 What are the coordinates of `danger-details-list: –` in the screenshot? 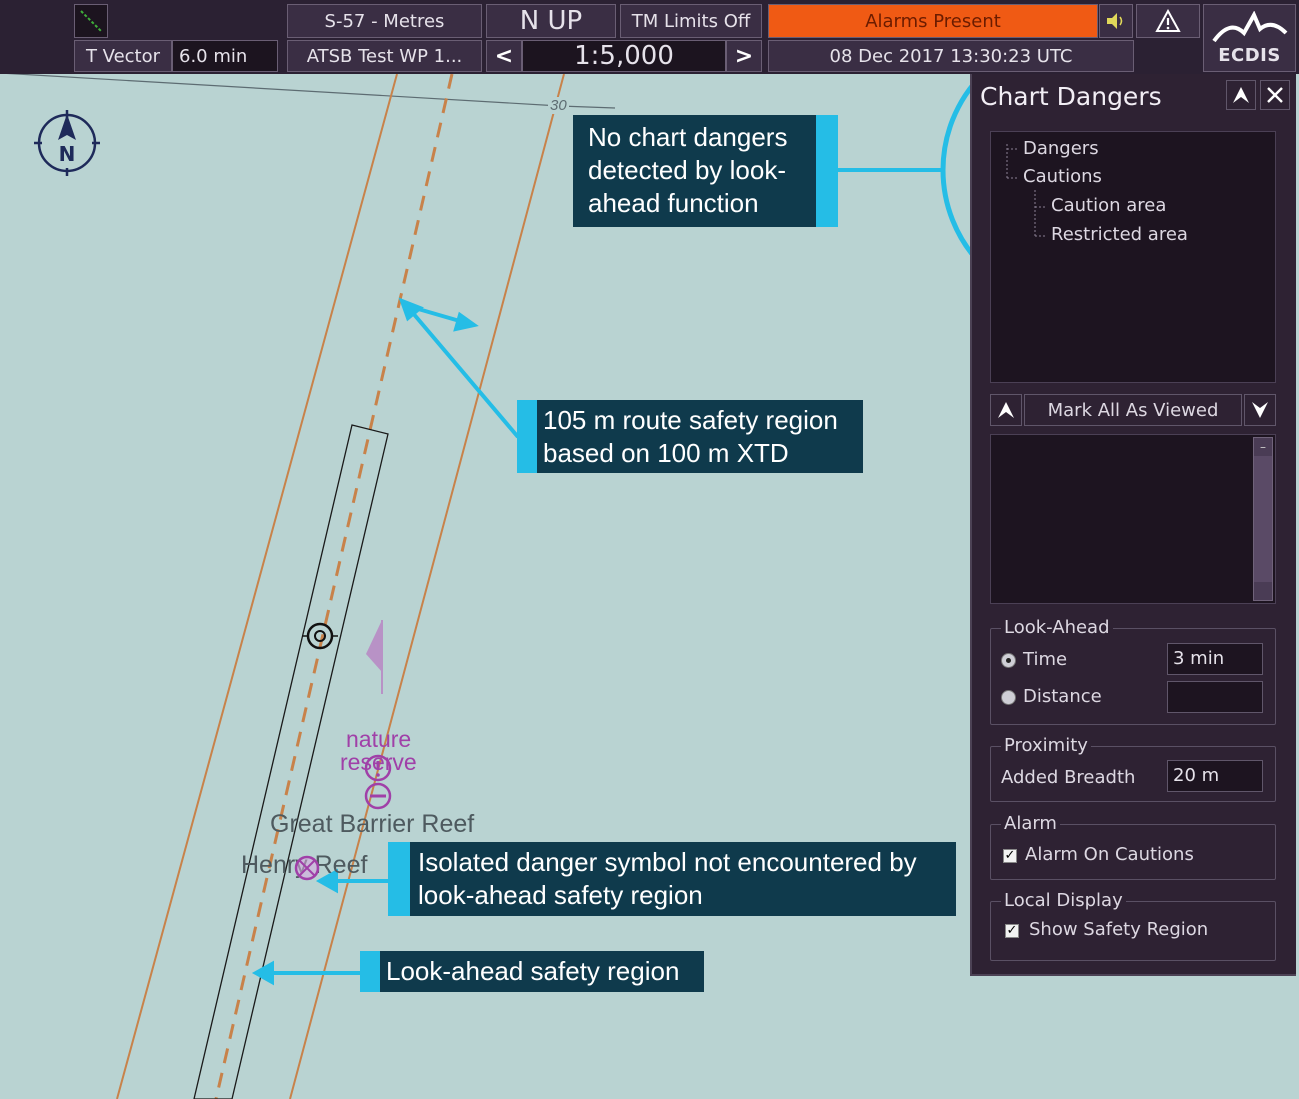 It's located at (1133, 519).